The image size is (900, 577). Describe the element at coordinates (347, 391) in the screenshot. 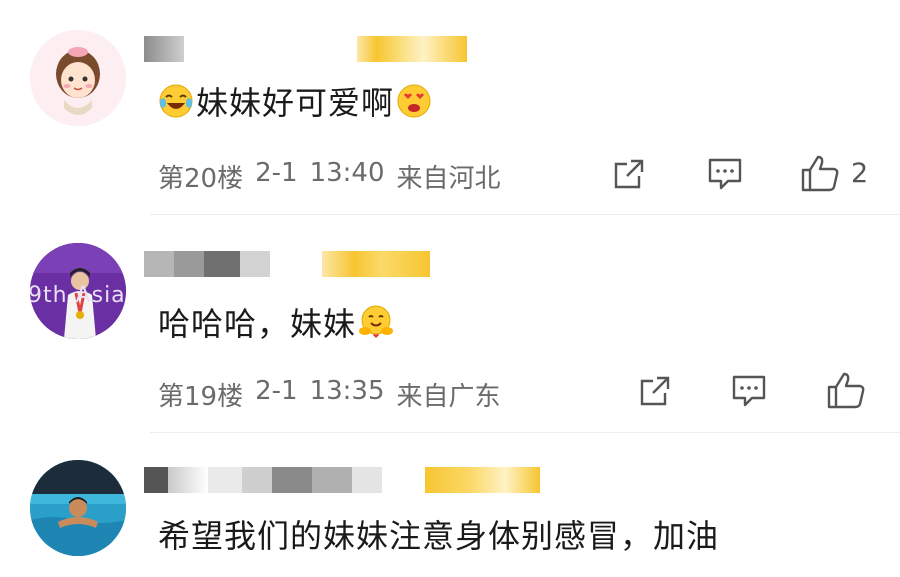

I see `comment-time: 13:35` at that location.